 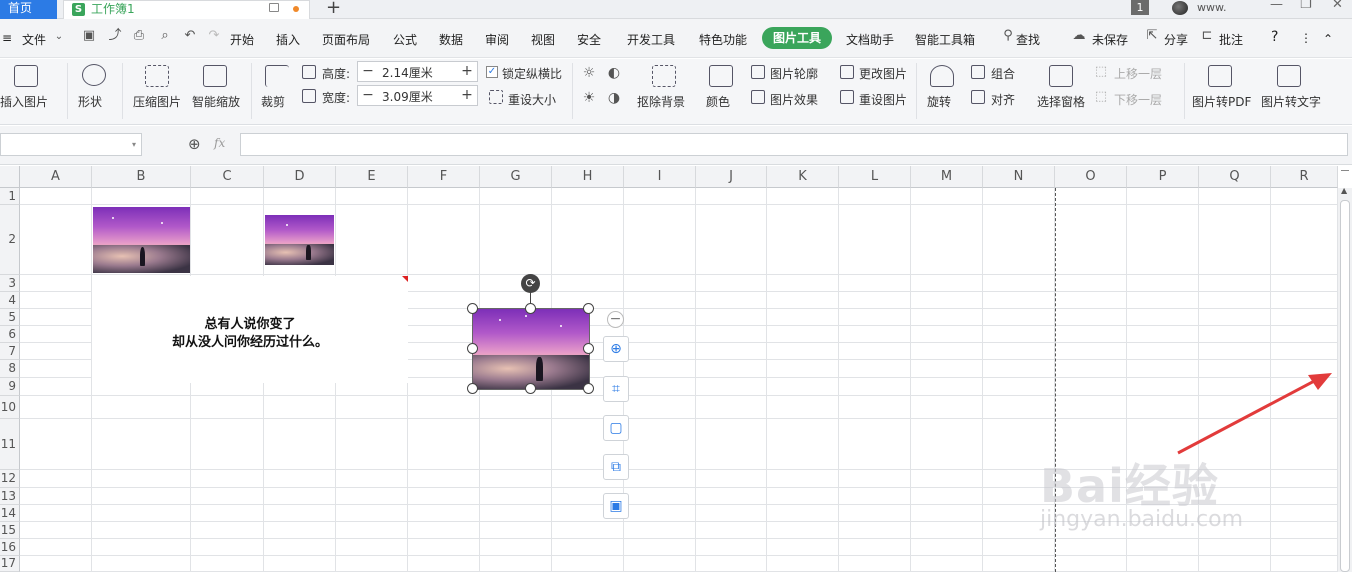 I want to click on bring-forward-icon: ⬚, so click(x=1101, y=72).